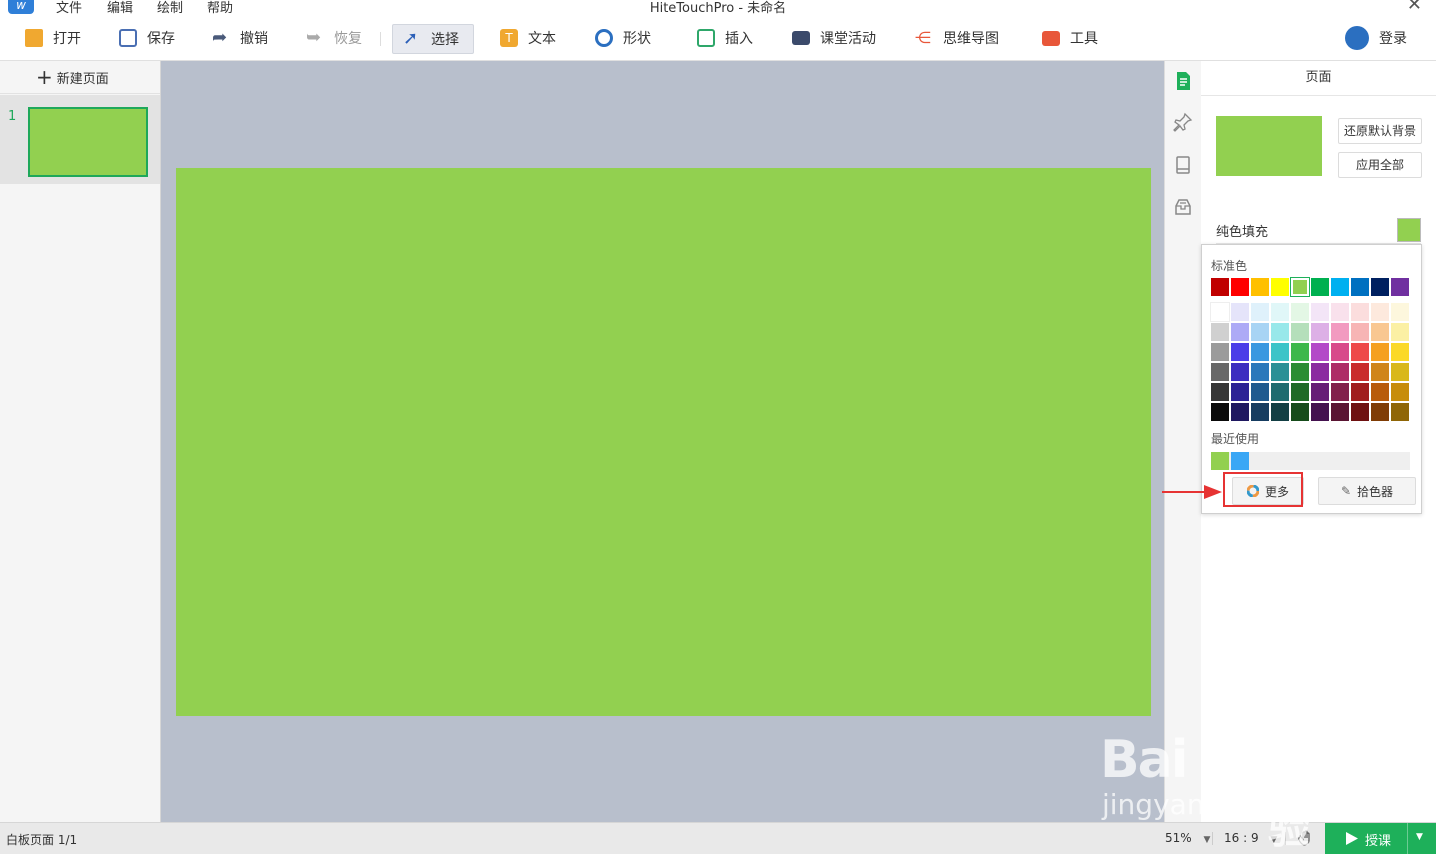 The width and height of the screenshot is (1436, 856). Describe the element at coordinates (1187, 838) in the screenshot. I see `zoom-dropdown: 51% ▼` at that location.